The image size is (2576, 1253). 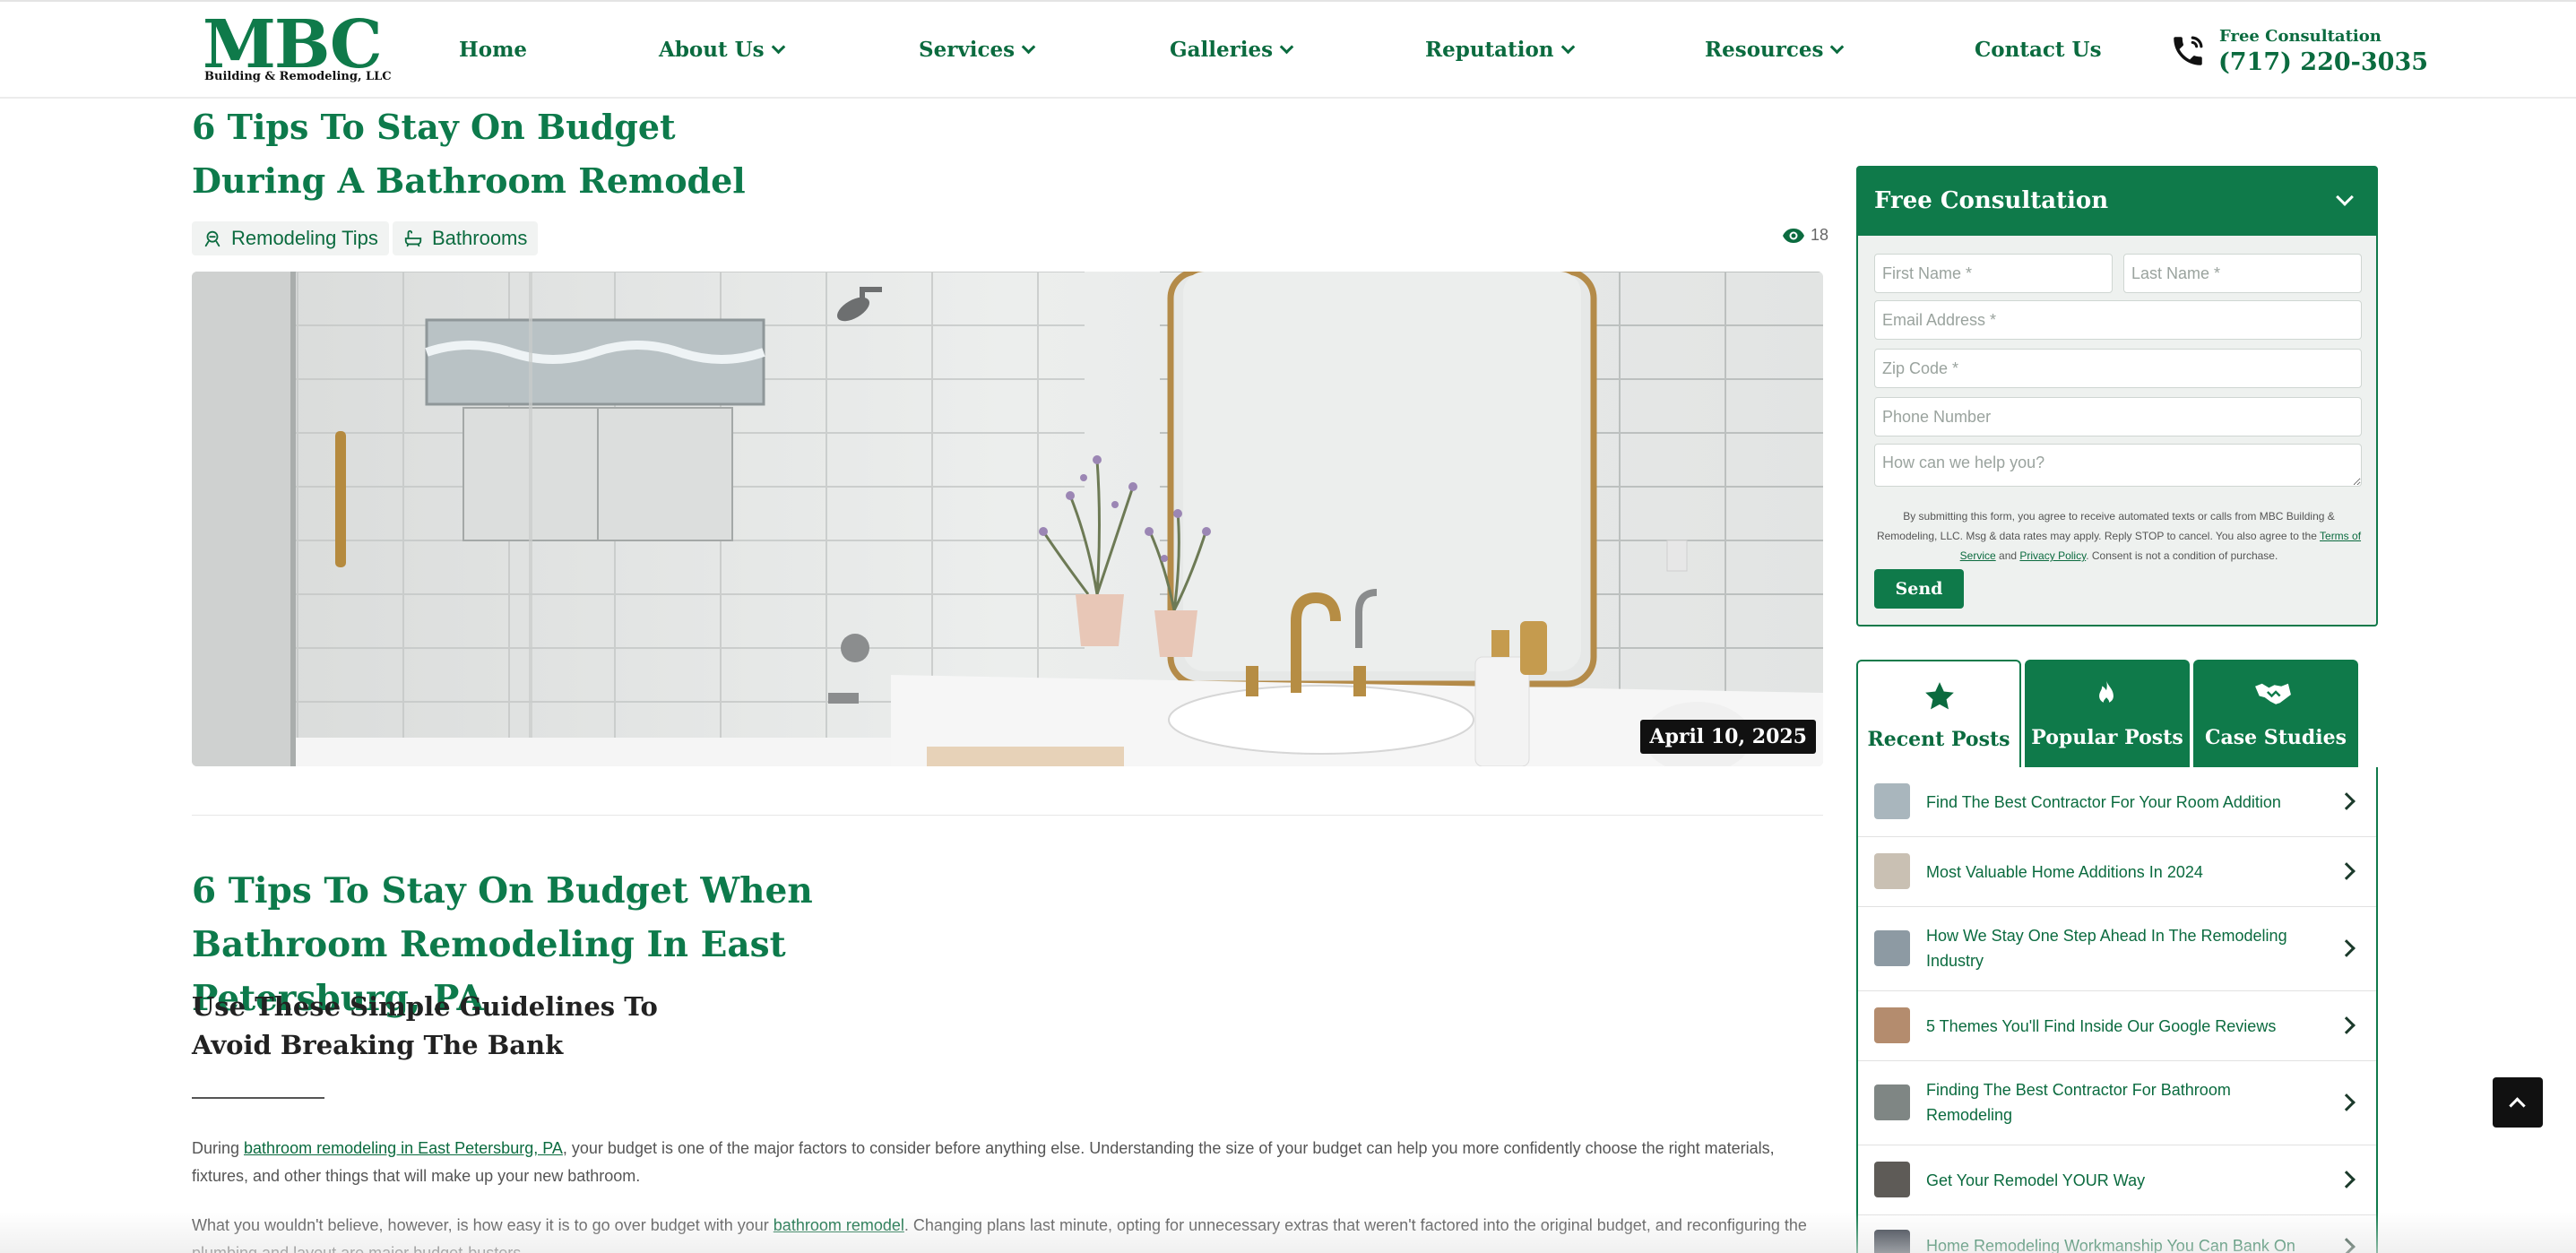 What do you see at coordinates (2275, 713) in the screenshot?
I see `tab-case-studies: Case Studies` at bounding box center [2275, 713].